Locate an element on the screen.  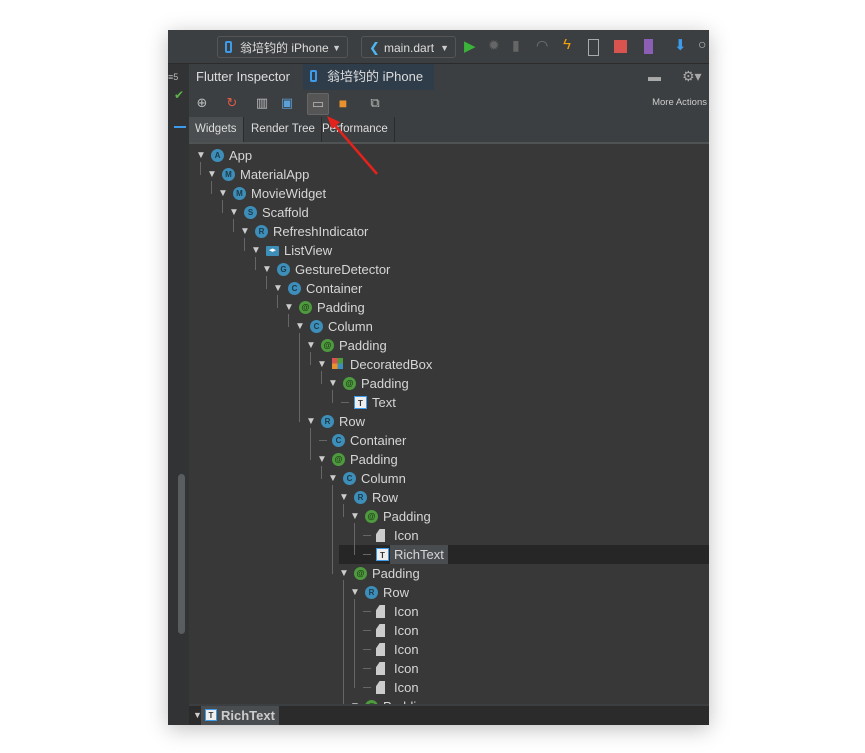
widget-g-icon: G is located at coordinates (283, 269).